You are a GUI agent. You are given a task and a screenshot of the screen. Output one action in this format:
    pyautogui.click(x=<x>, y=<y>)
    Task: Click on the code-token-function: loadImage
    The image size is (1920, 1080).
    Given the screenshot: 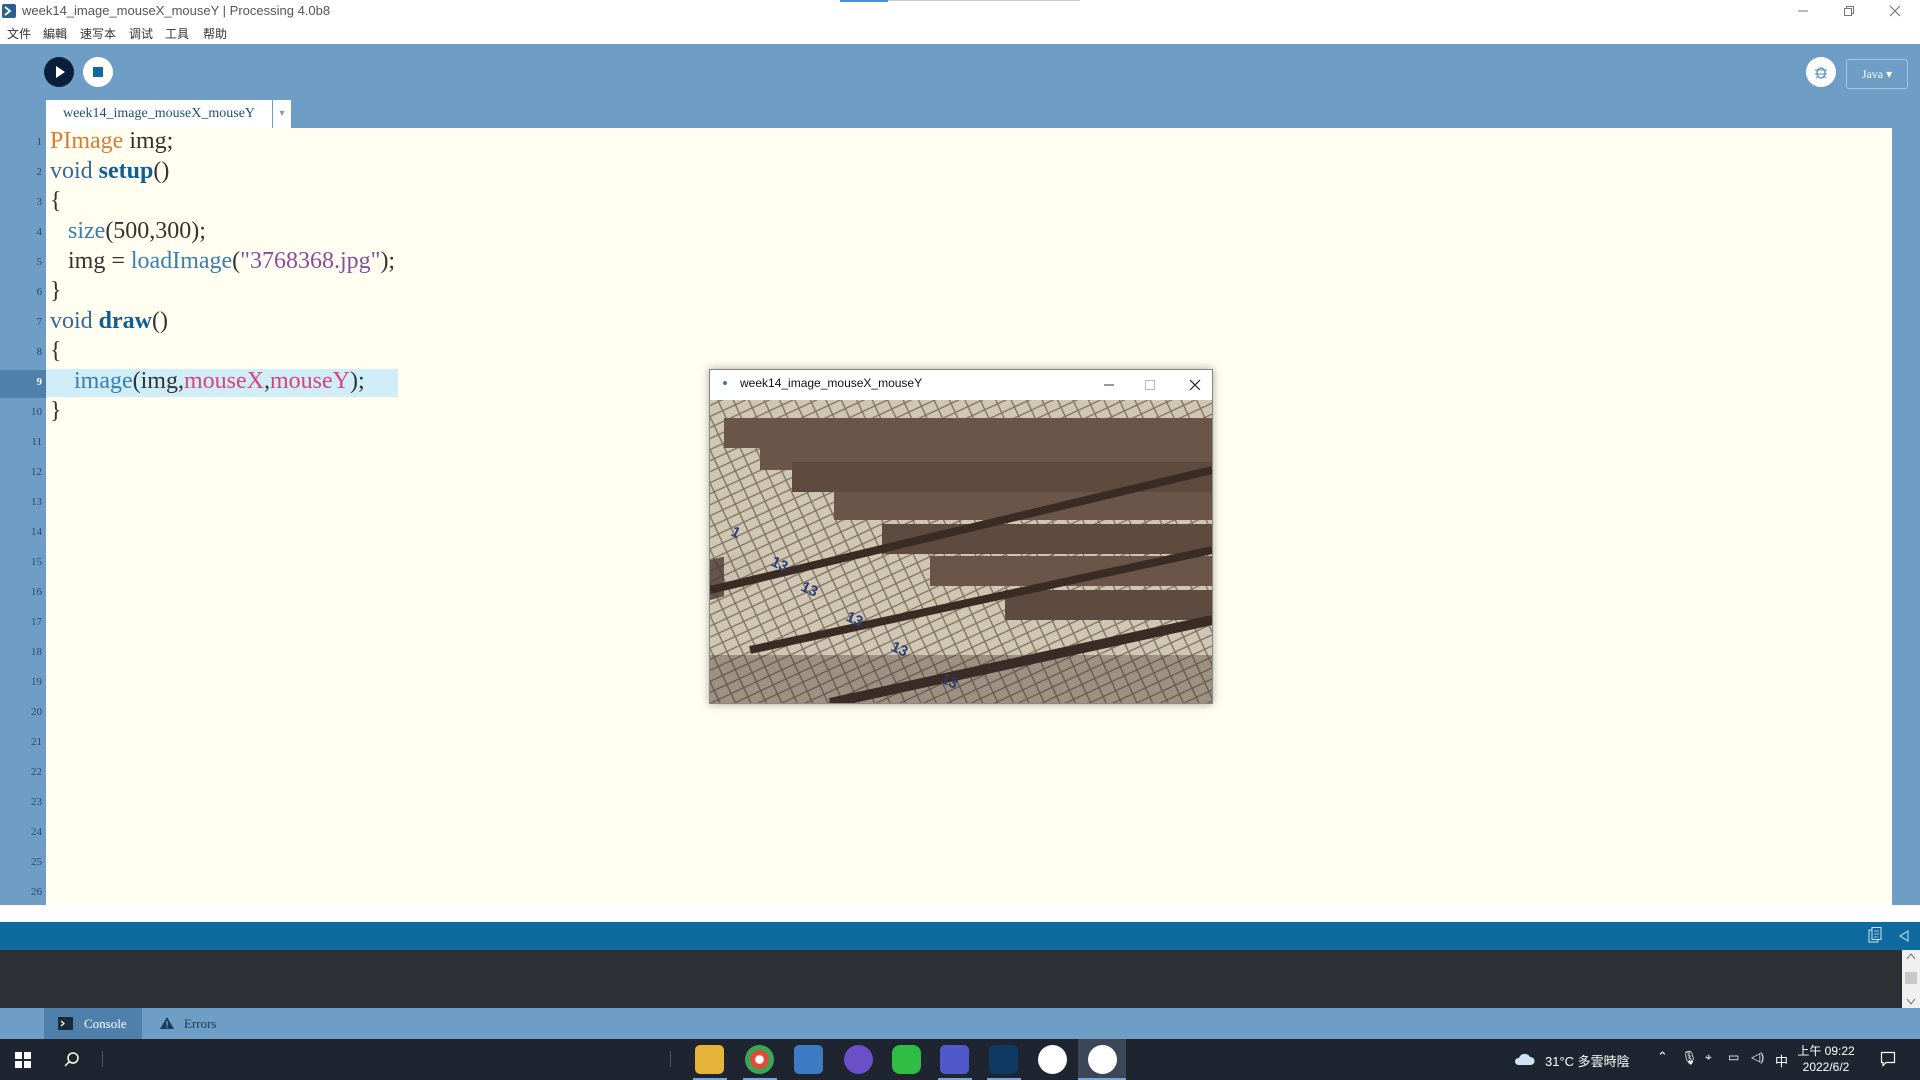 What is the action you would take?
    pyautogui.click(x=181, y=261)
    